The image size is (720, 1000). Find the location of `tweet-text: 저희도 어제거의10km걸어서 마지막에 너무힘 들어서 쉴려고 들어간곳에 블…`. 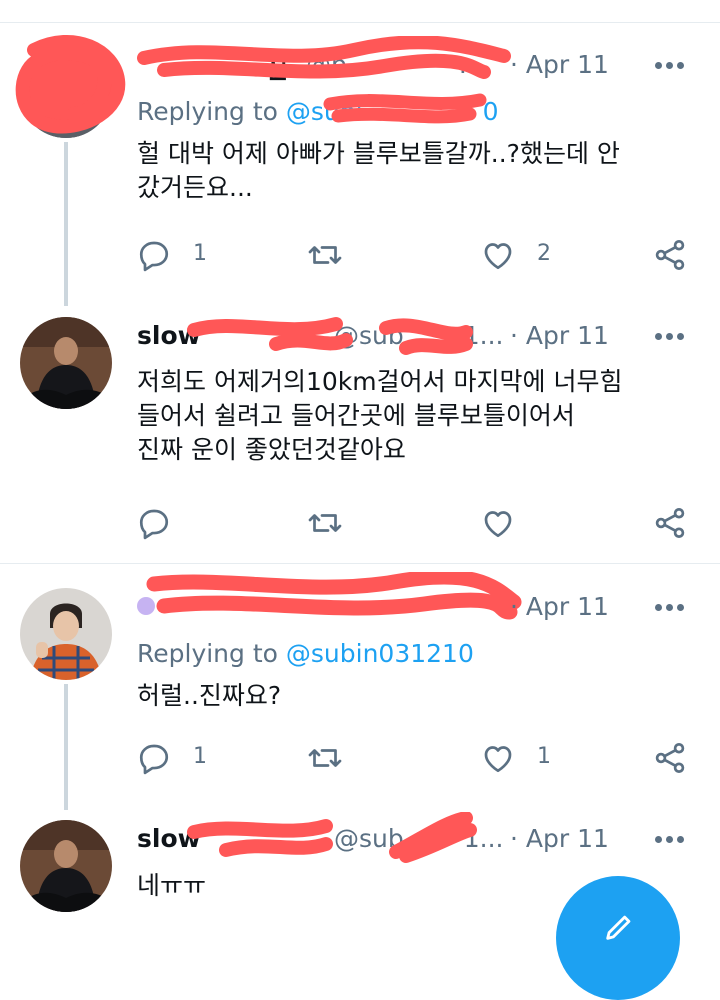

tweet-text: 저희도 어제거의10km걸어서 마지막에 너무힘 들어서 쉴려고 들어간곳에 블… is located at coordinates (380, 415).